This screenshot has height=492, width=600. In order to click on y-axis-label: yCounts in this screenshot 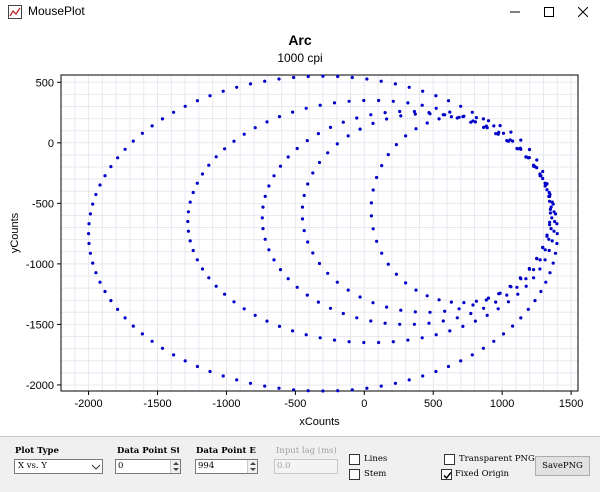, I will do `click(15, 232)`.